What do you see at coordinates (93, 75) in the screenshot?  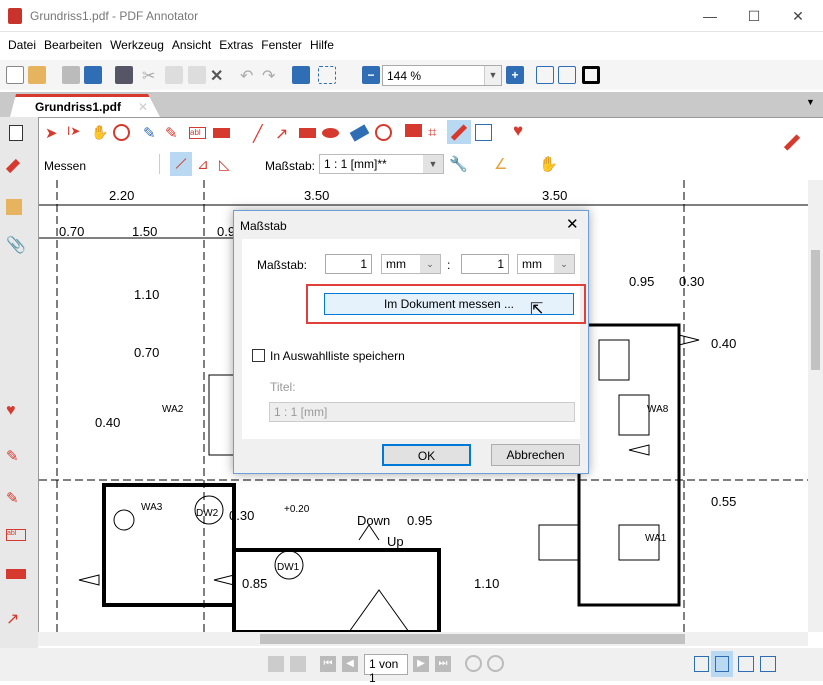 I see `save-as-icon` at bounding box center [93, 75].